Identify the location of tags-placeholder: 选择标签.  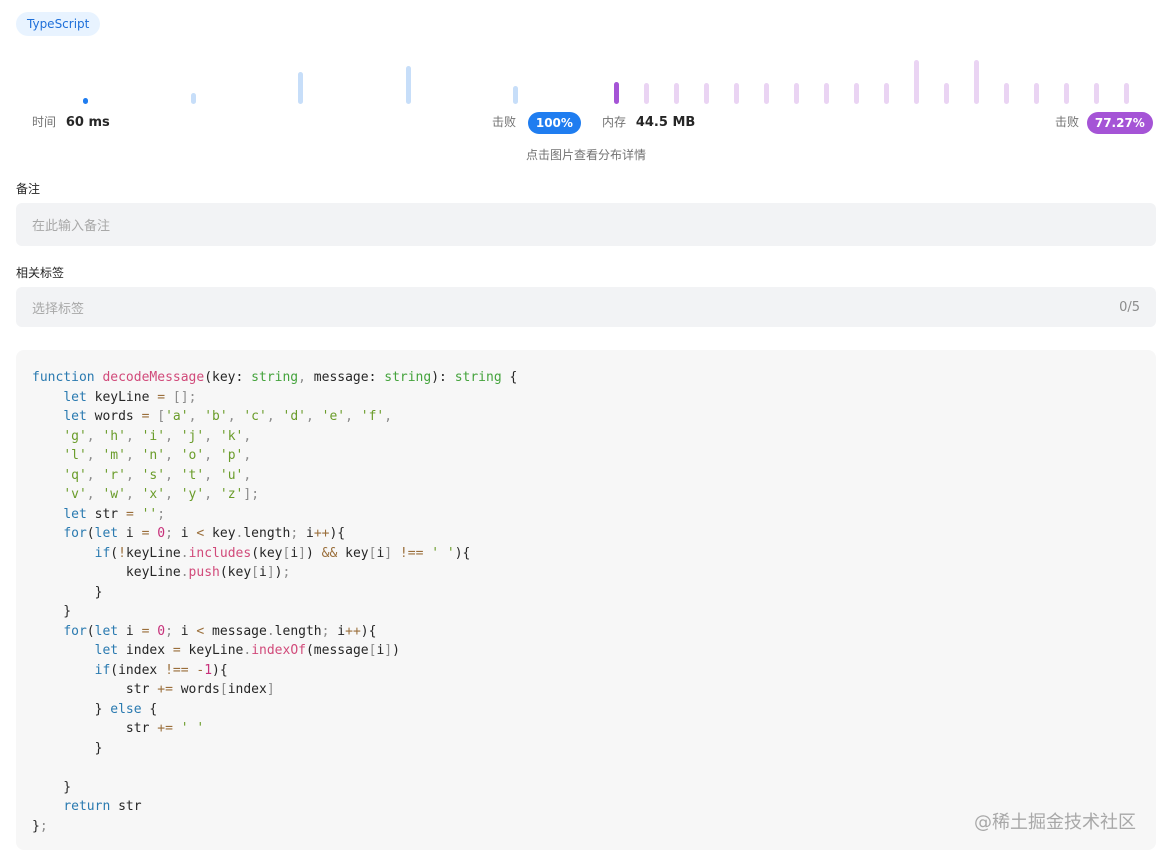
(58, 309).